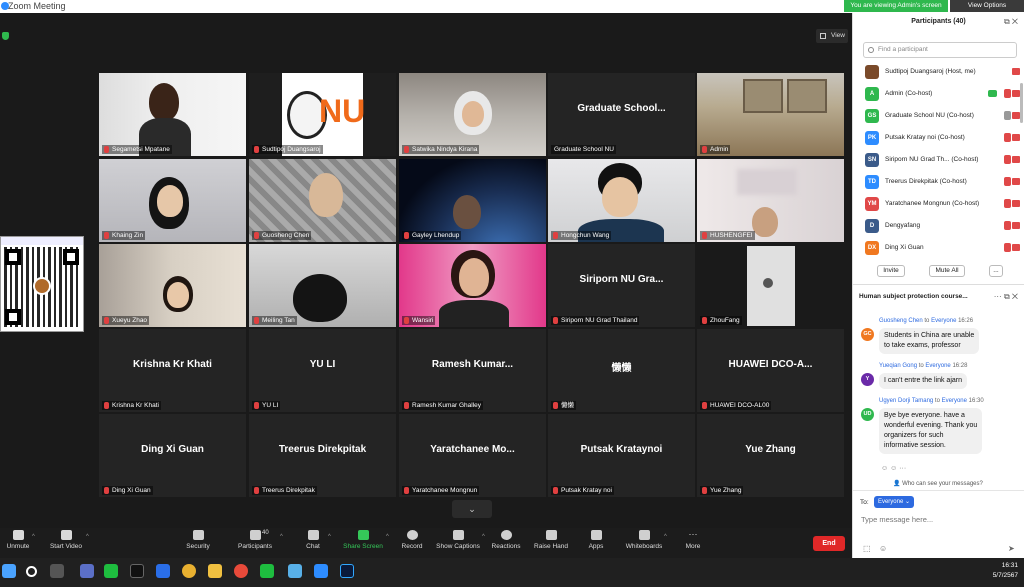 This screenshot has height=587, width=1024. What do you see at coordinates (189, 571) in the screenshot?
I see `chrome-icon` at bounding box center [189, 571].